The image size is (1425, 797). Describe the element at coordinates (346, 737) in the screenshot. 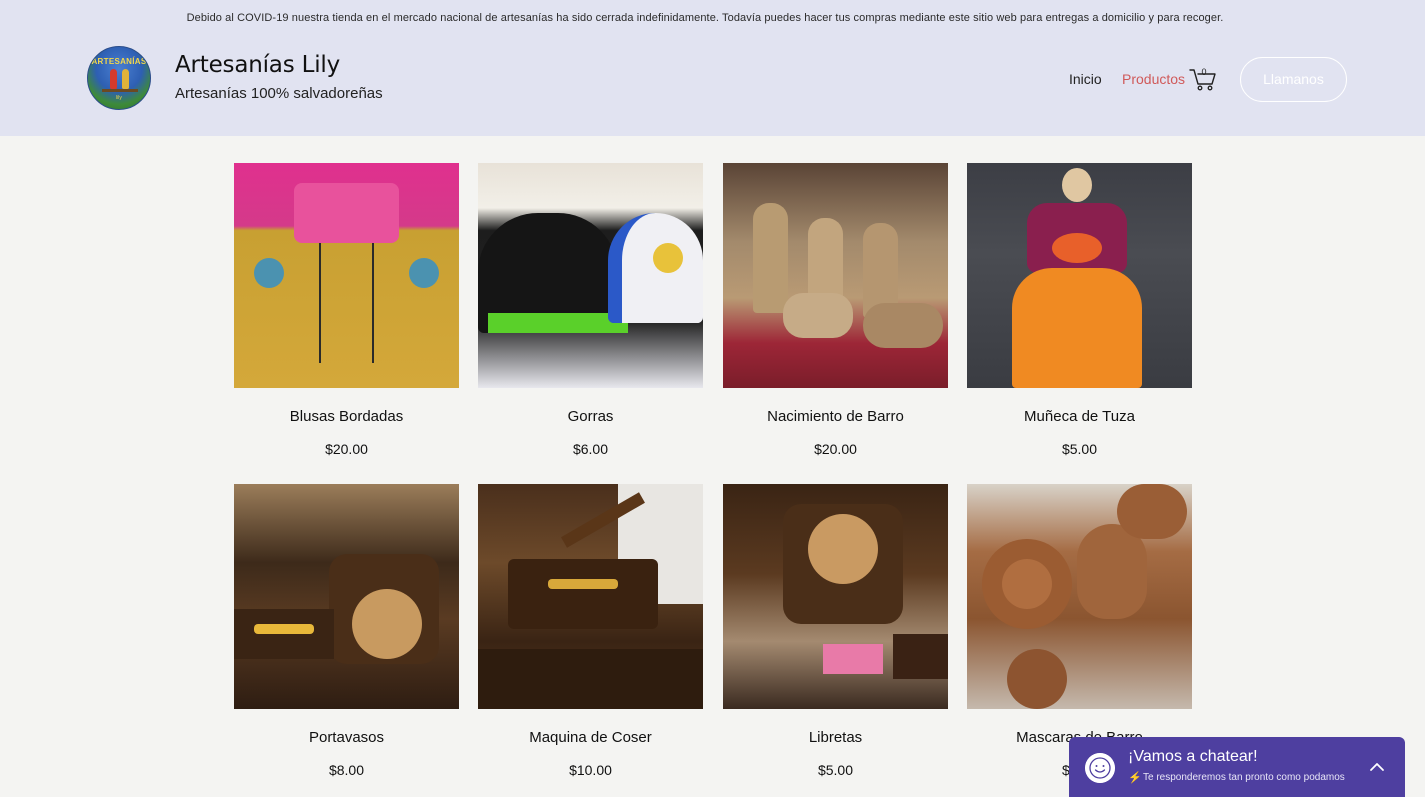

I see `product-name: Portavasos` at that location.